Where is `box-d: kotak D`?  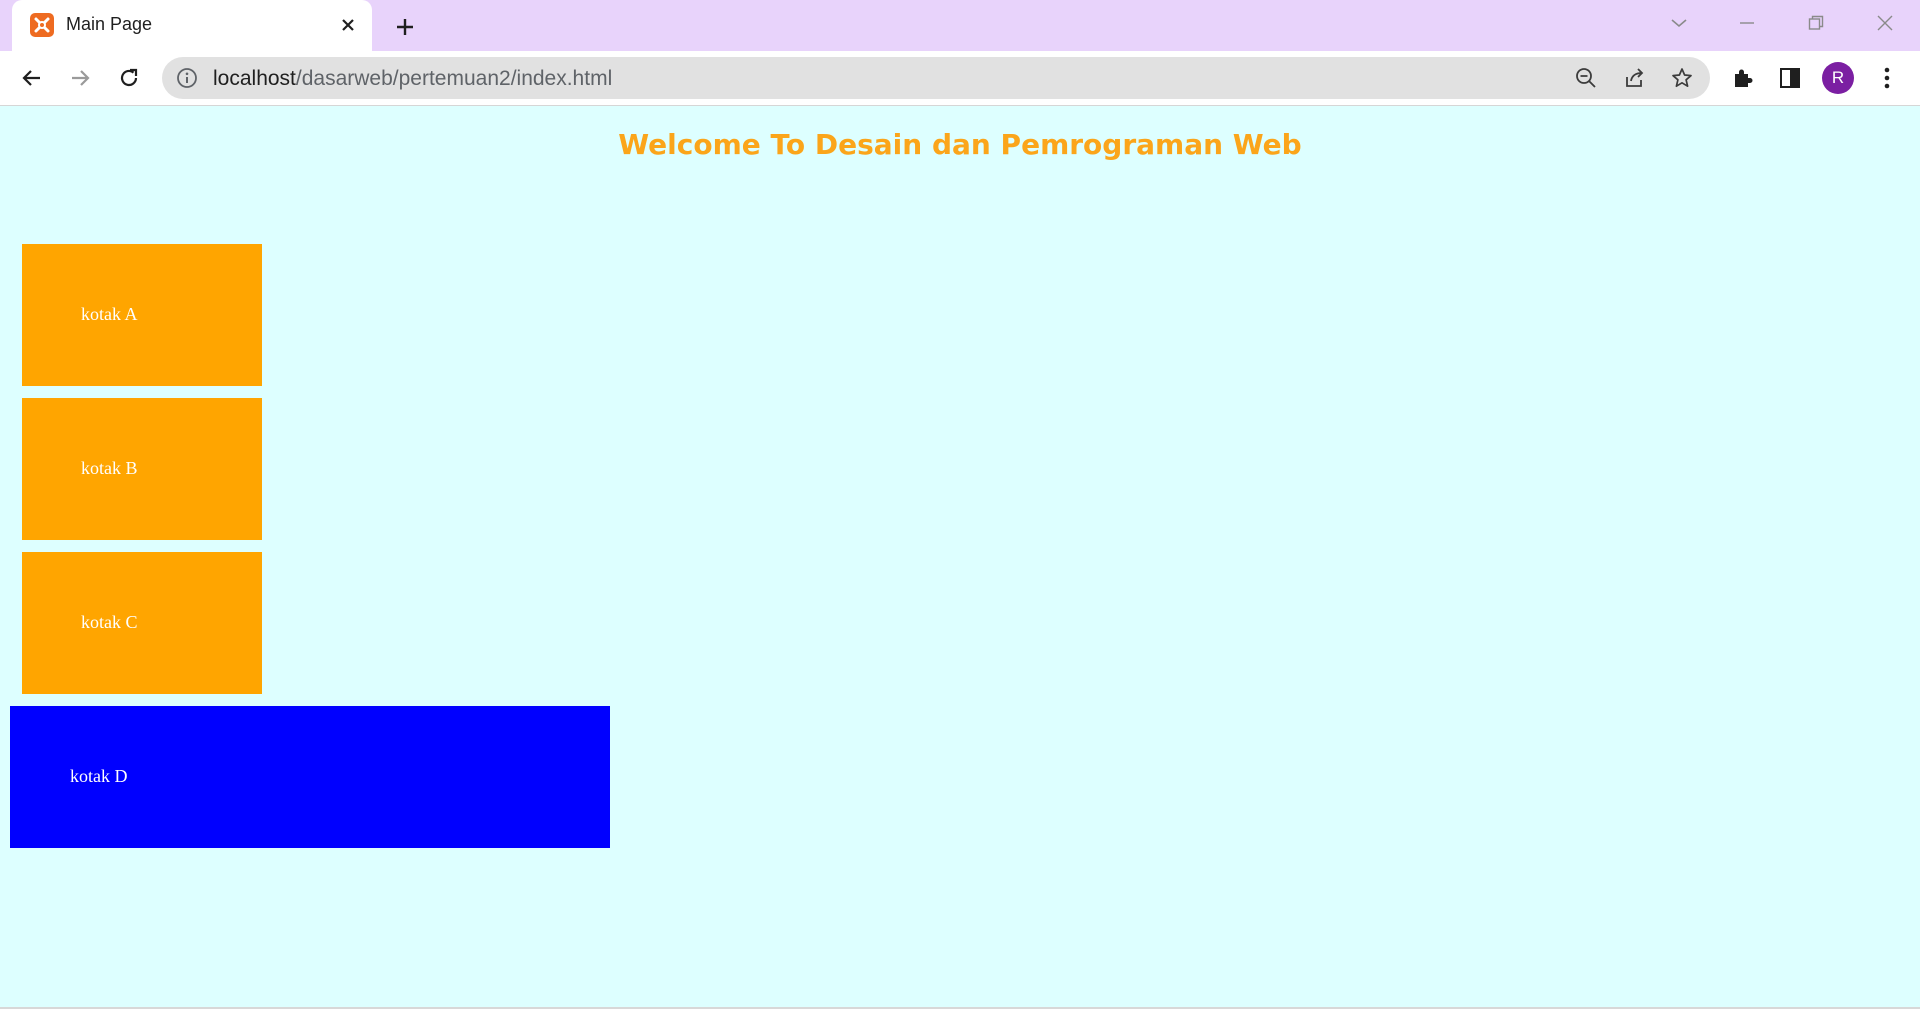
box-d: kotak D is located at coordinates (310, 777).